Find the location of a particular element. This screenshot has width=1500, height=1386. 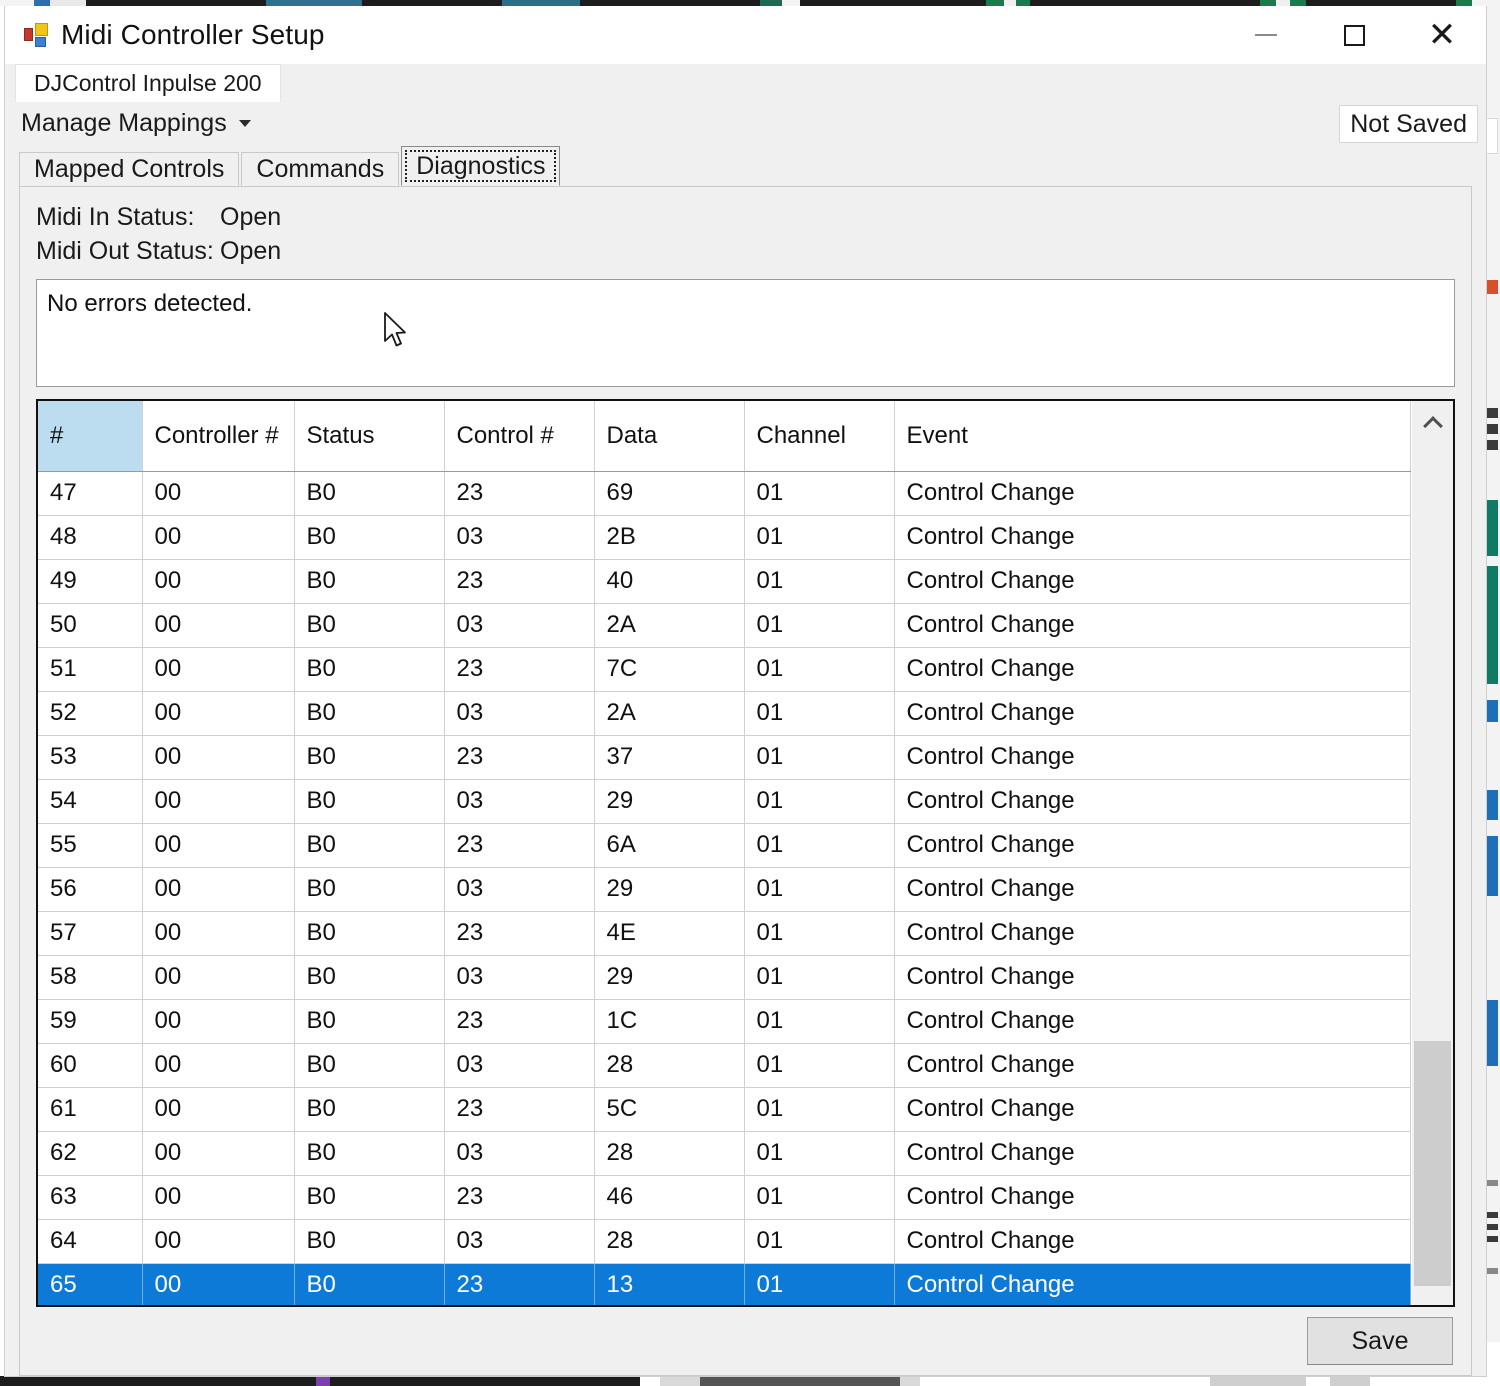

table-row: 48 00 B0 03 2B 01 Control Change is located at coordinates (724, 537).